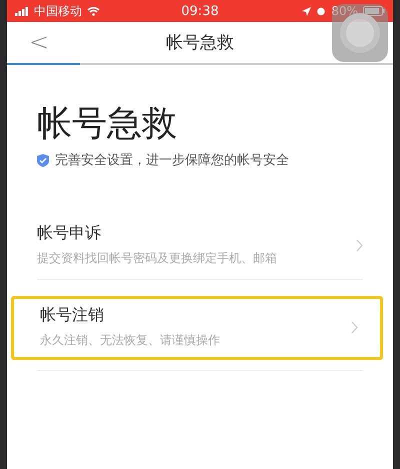 This screenshot has width=400, height=469. What do you see at coordinates (374, 11) in the screenshot?
I see `battery-icon` at bounding box center [374, 11].